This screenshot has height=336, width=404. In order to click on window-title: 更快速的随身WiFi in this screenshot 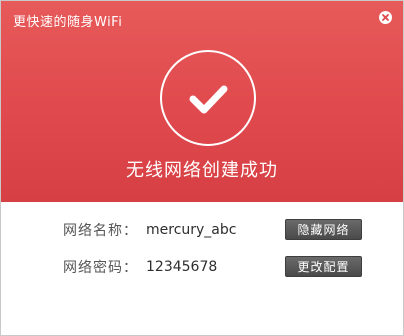, I will do `click(68, 22)`.